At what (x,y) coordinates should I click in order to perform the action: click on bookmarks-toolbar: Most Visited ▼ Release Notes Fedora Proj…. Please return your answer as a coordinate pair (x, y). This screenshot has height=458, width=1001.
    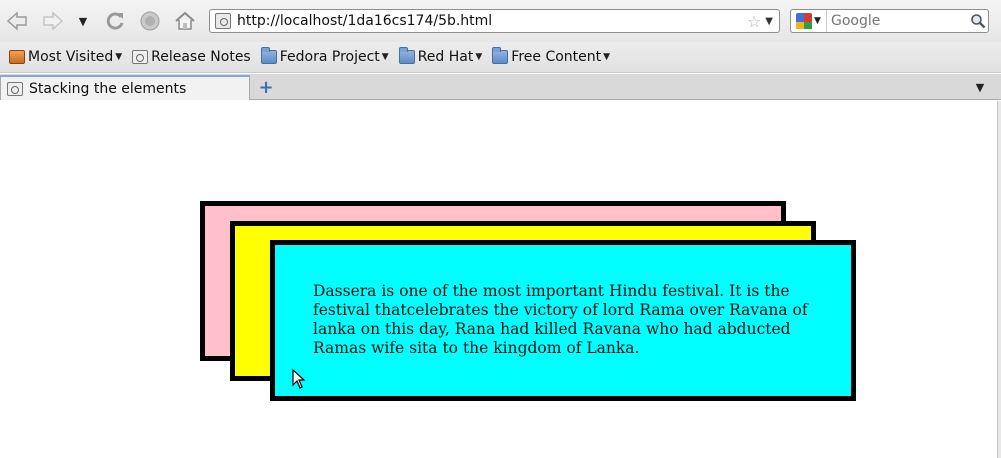
    Looking at the image, I should click on (500, 57).